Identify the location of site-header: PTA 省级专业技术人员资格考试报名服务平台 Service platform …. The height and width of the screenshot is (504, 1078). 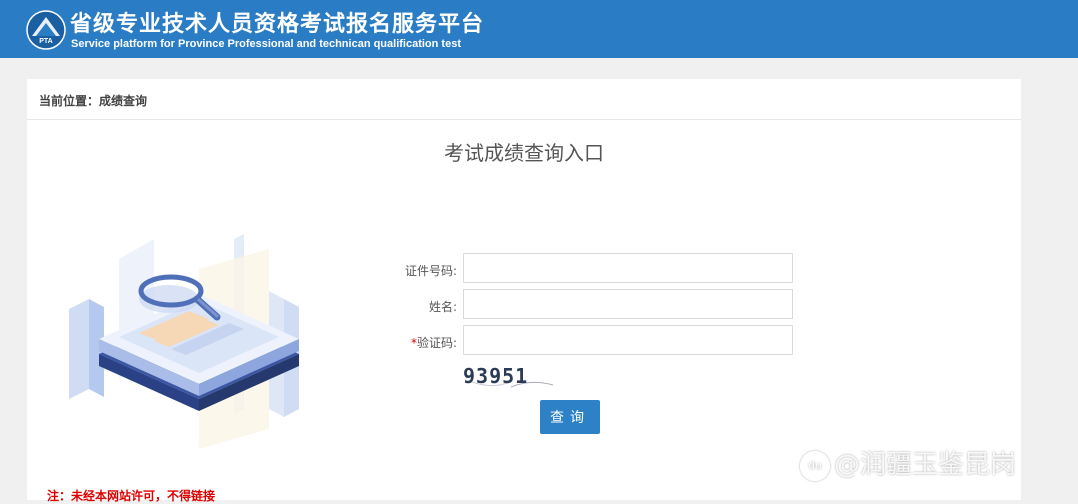
(539, 29).